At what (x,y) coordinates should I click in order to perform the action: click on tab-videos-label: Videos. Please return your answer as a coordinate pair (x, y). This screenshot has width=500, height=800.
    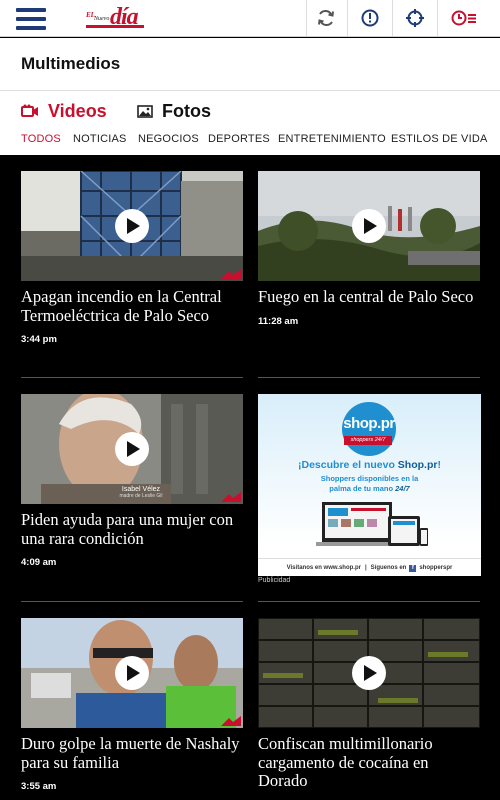
    Looking at the image, I should click on (77, 110).